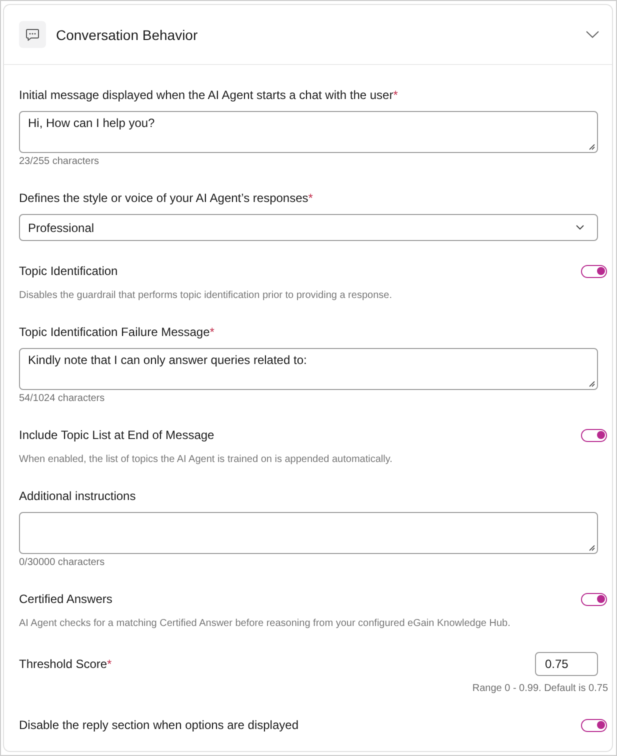 This screenshot has height=756, width=617. I want to click on field-label: Topic Identification, so click(68, 271).